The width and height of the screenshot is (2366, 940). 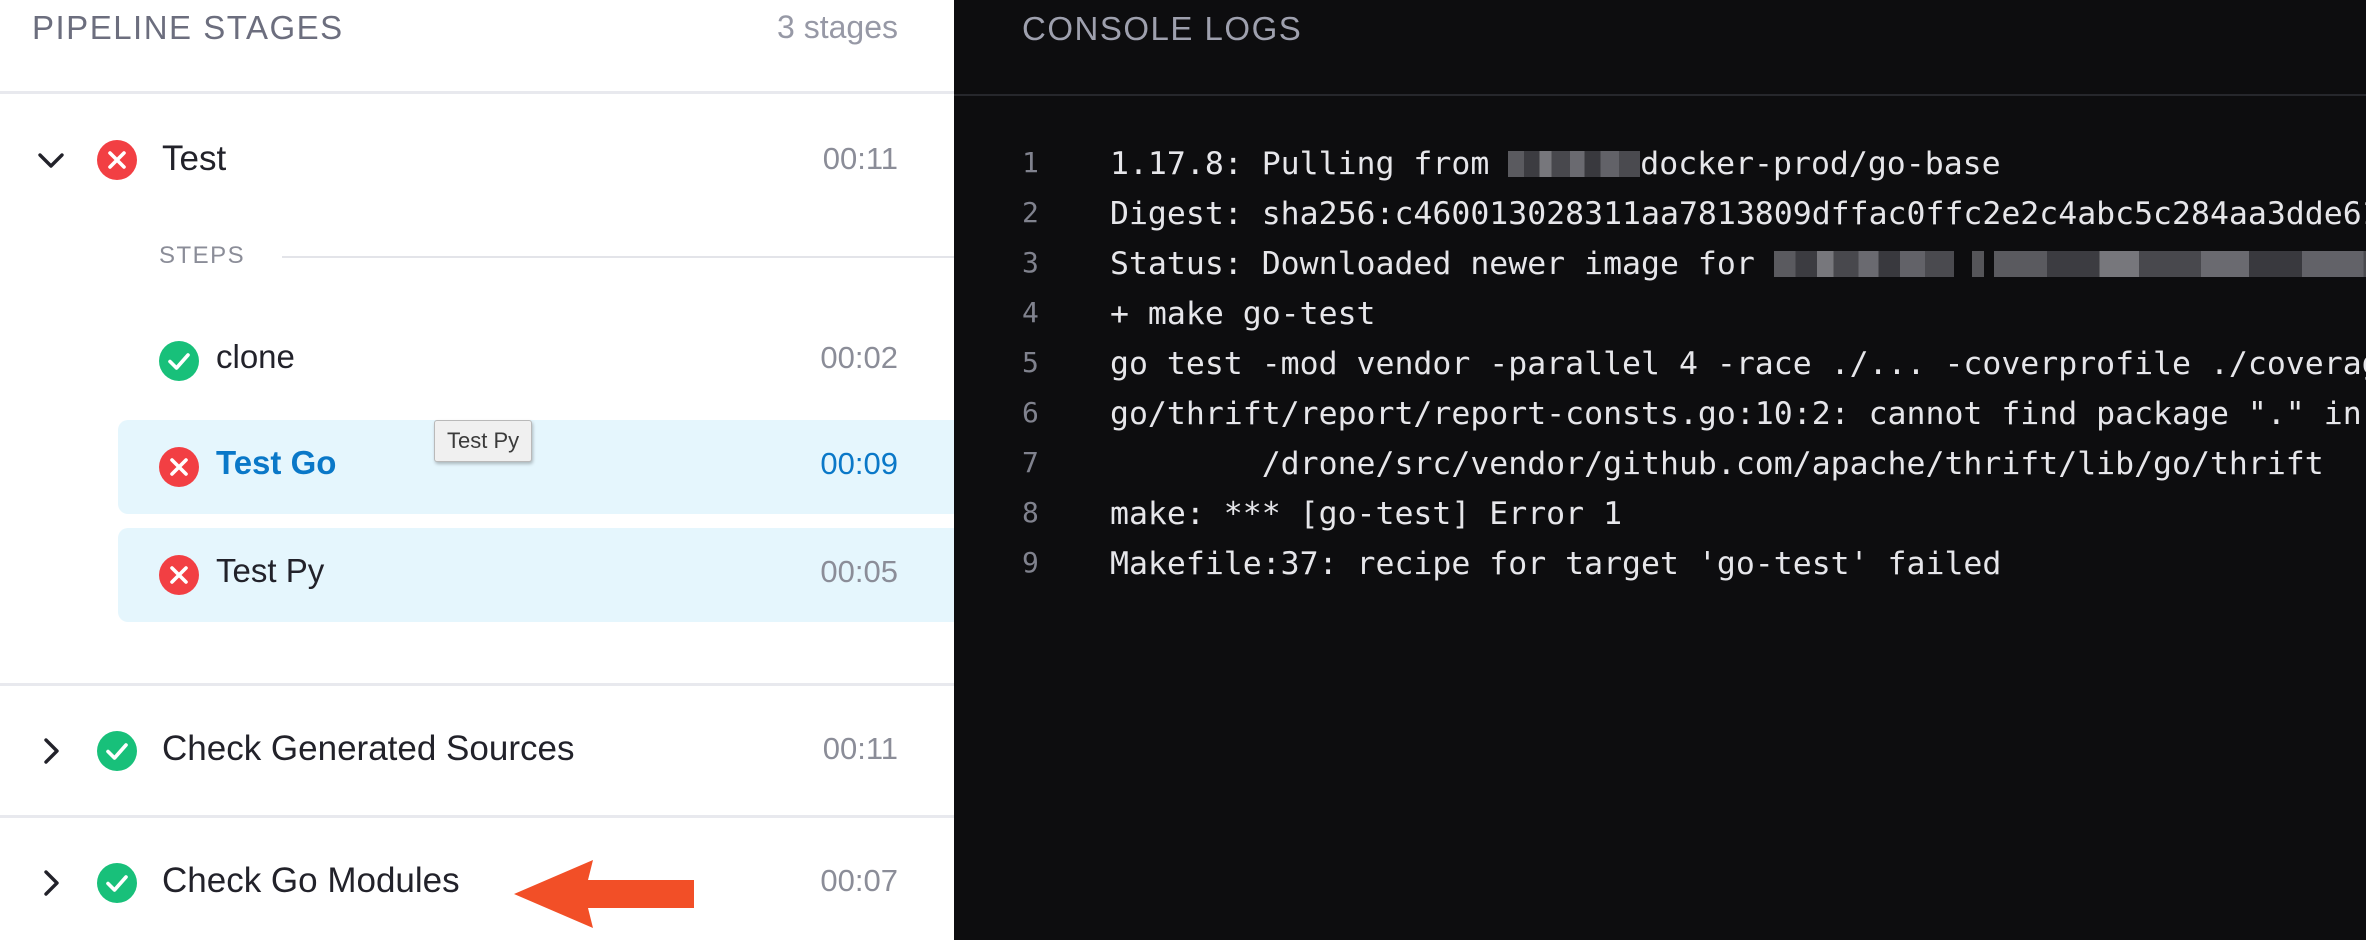 I want to click on line-text-part: docker-prod/go-base, so click(x=1820, y=164).